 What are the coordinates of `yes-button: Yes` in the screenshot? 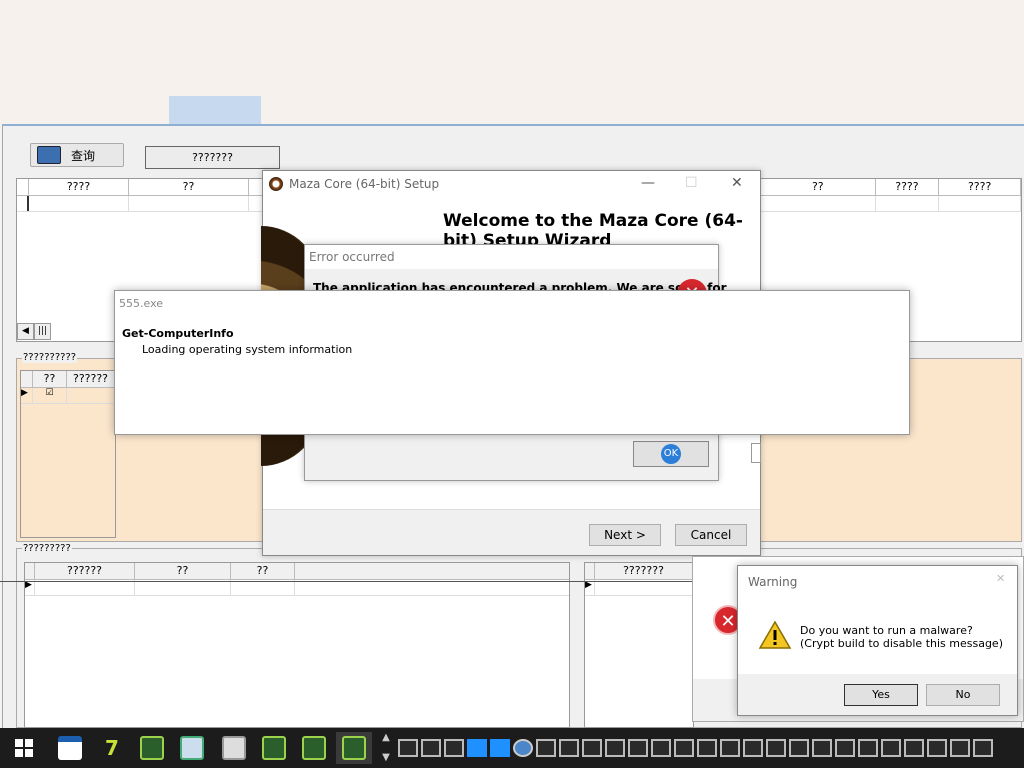 It's located at (881, 695).